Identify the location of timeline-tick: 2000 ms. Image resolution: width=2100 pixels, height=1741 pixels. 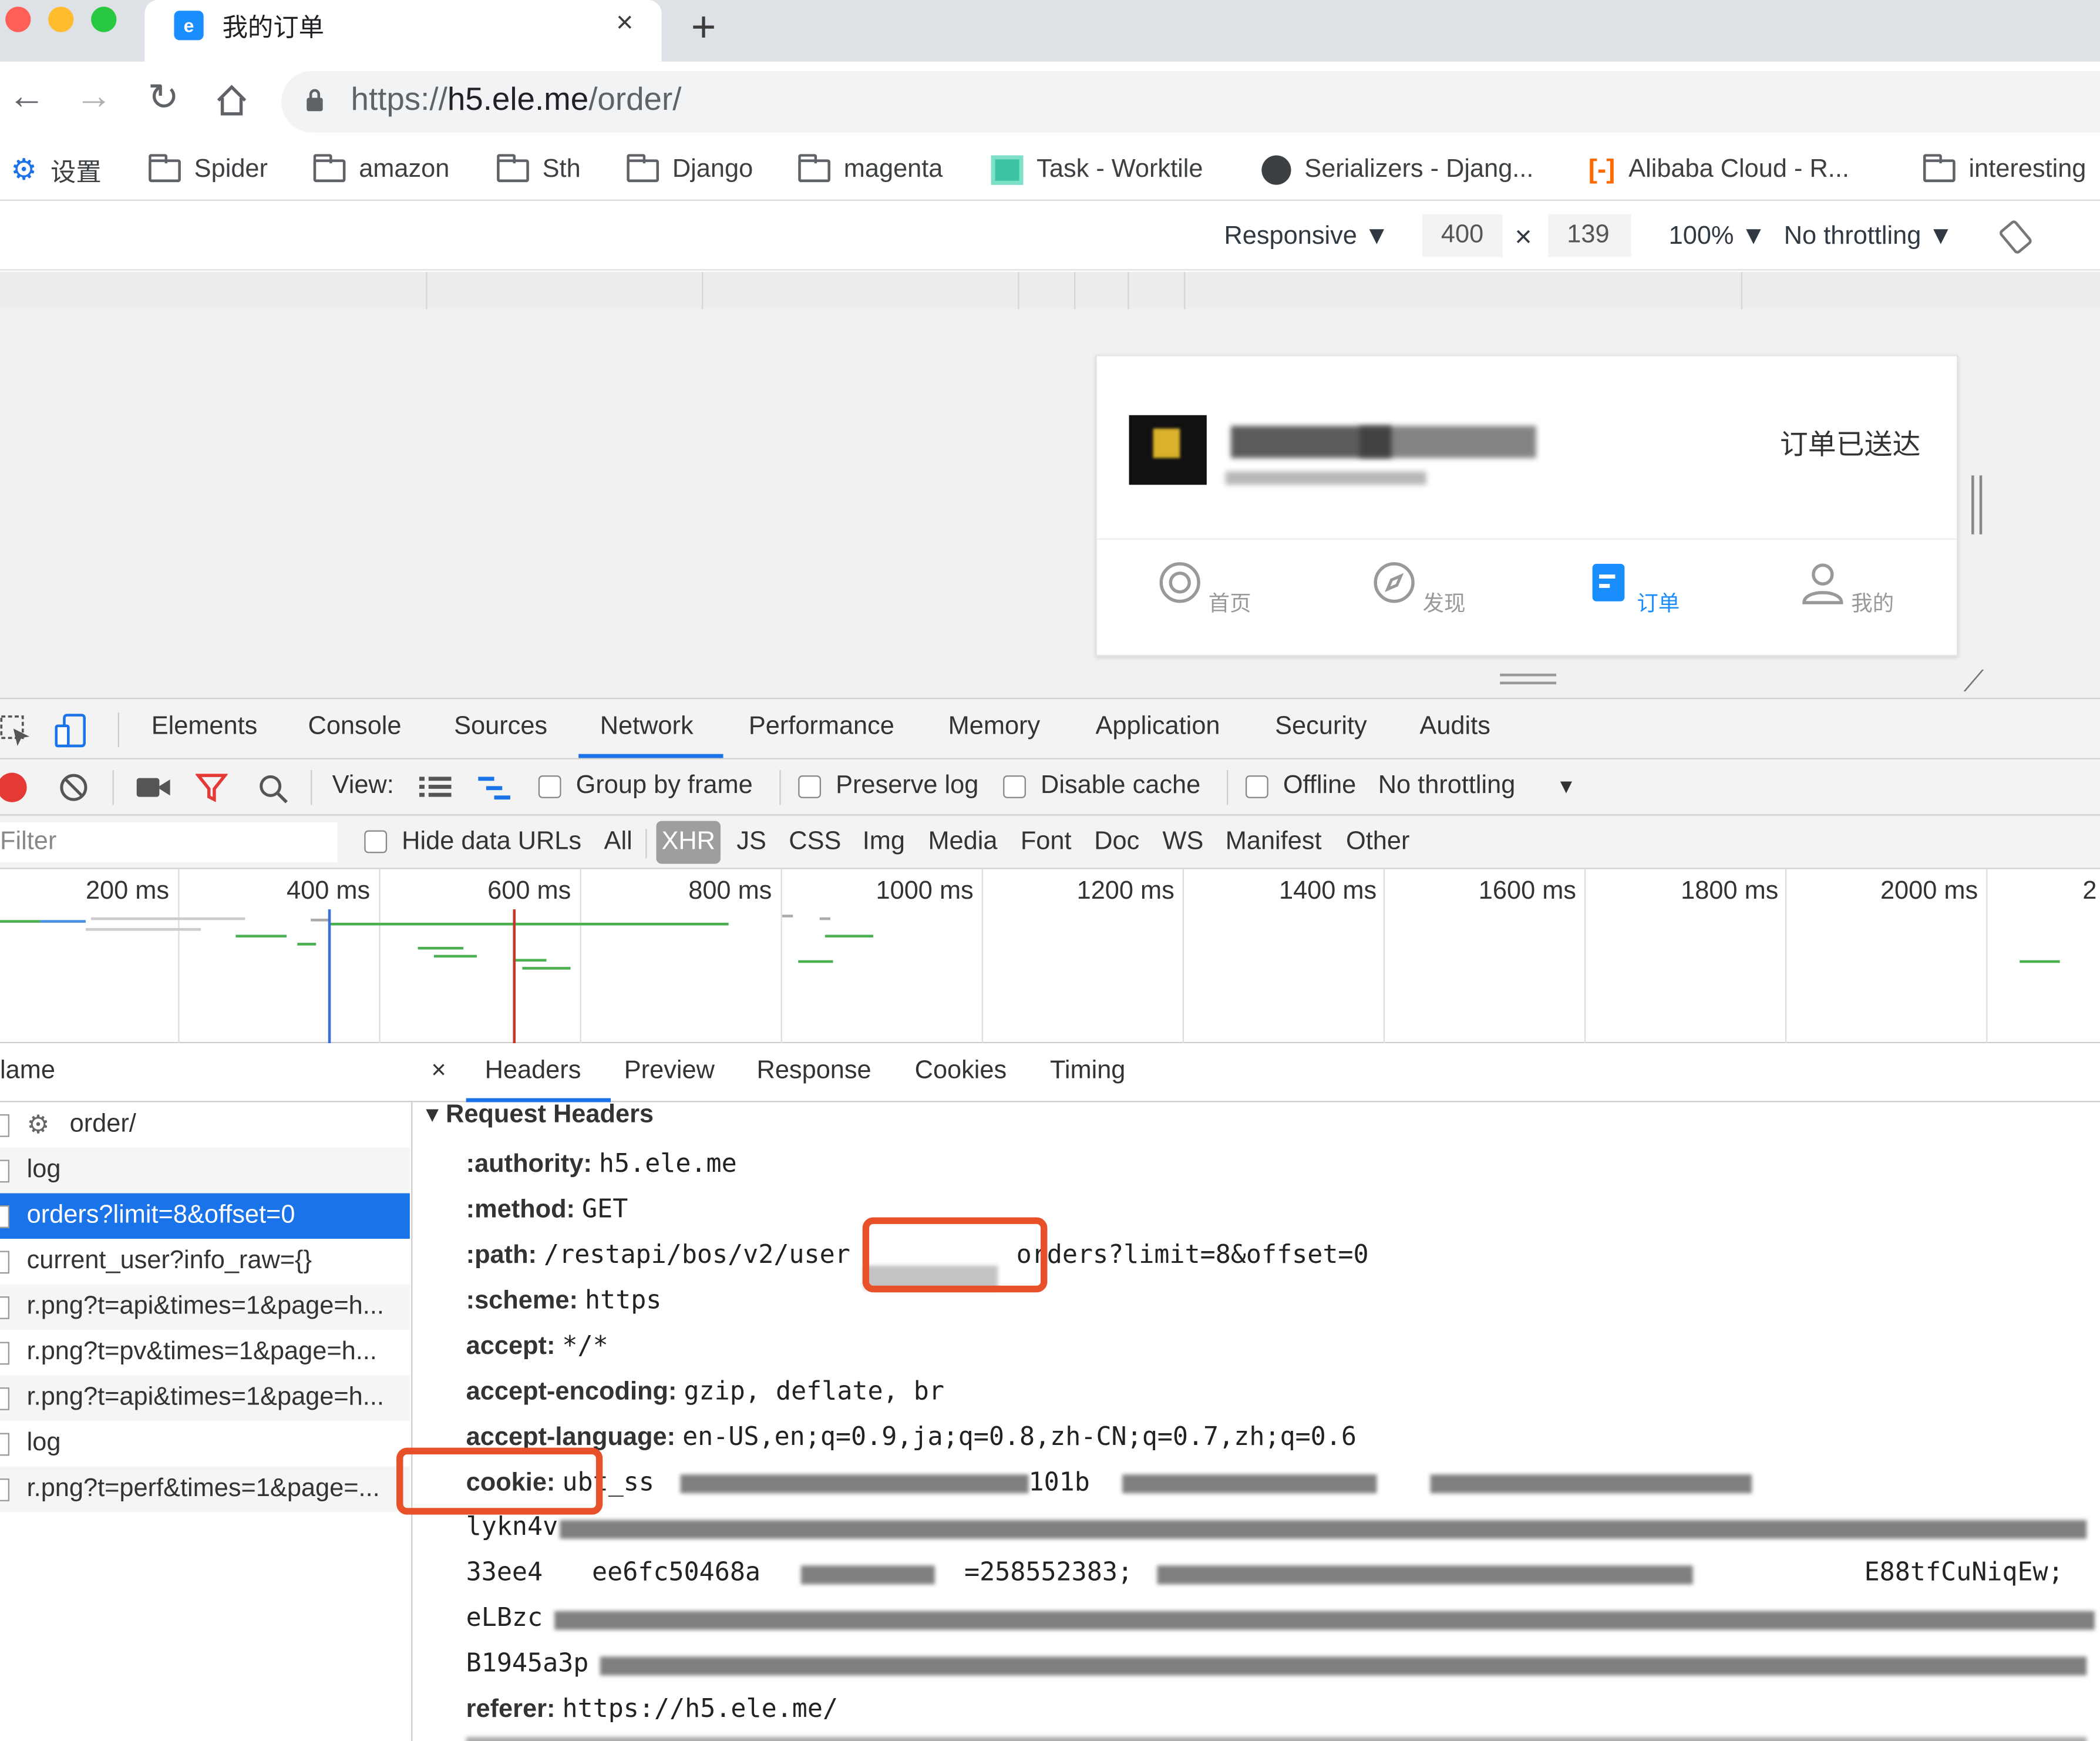
(1929, 891).